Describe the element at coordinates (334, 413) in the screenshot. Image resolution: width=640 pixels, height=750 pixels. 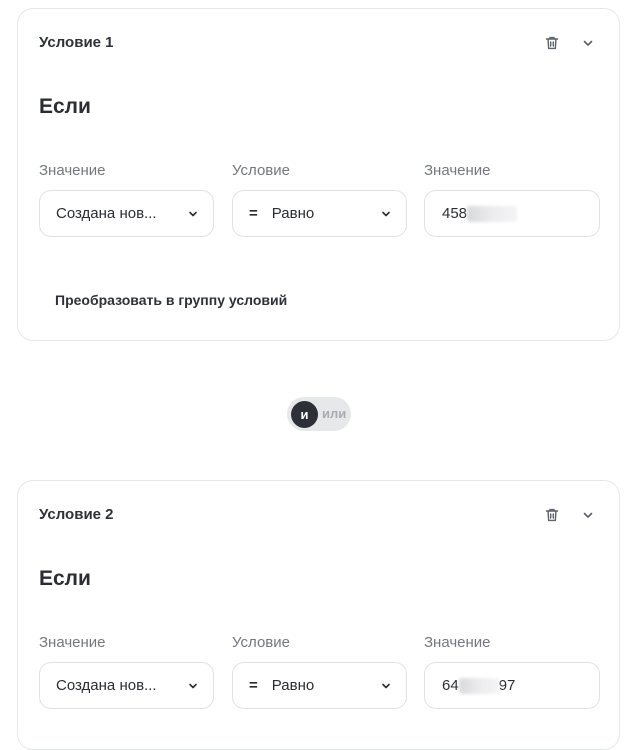
I see `toggle-or-option: или` at that location.